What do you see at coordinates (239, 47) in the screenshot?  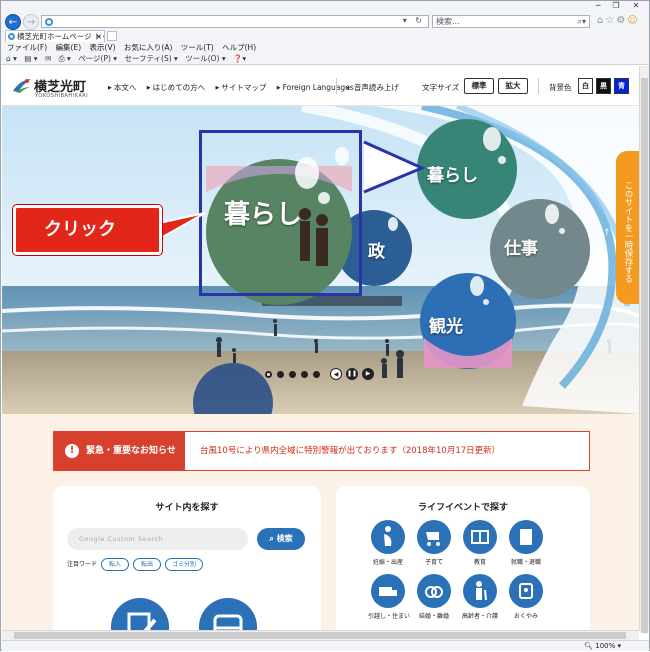 I see `menu-help: ヘルプ(H)` at bounding box center [239, 47].